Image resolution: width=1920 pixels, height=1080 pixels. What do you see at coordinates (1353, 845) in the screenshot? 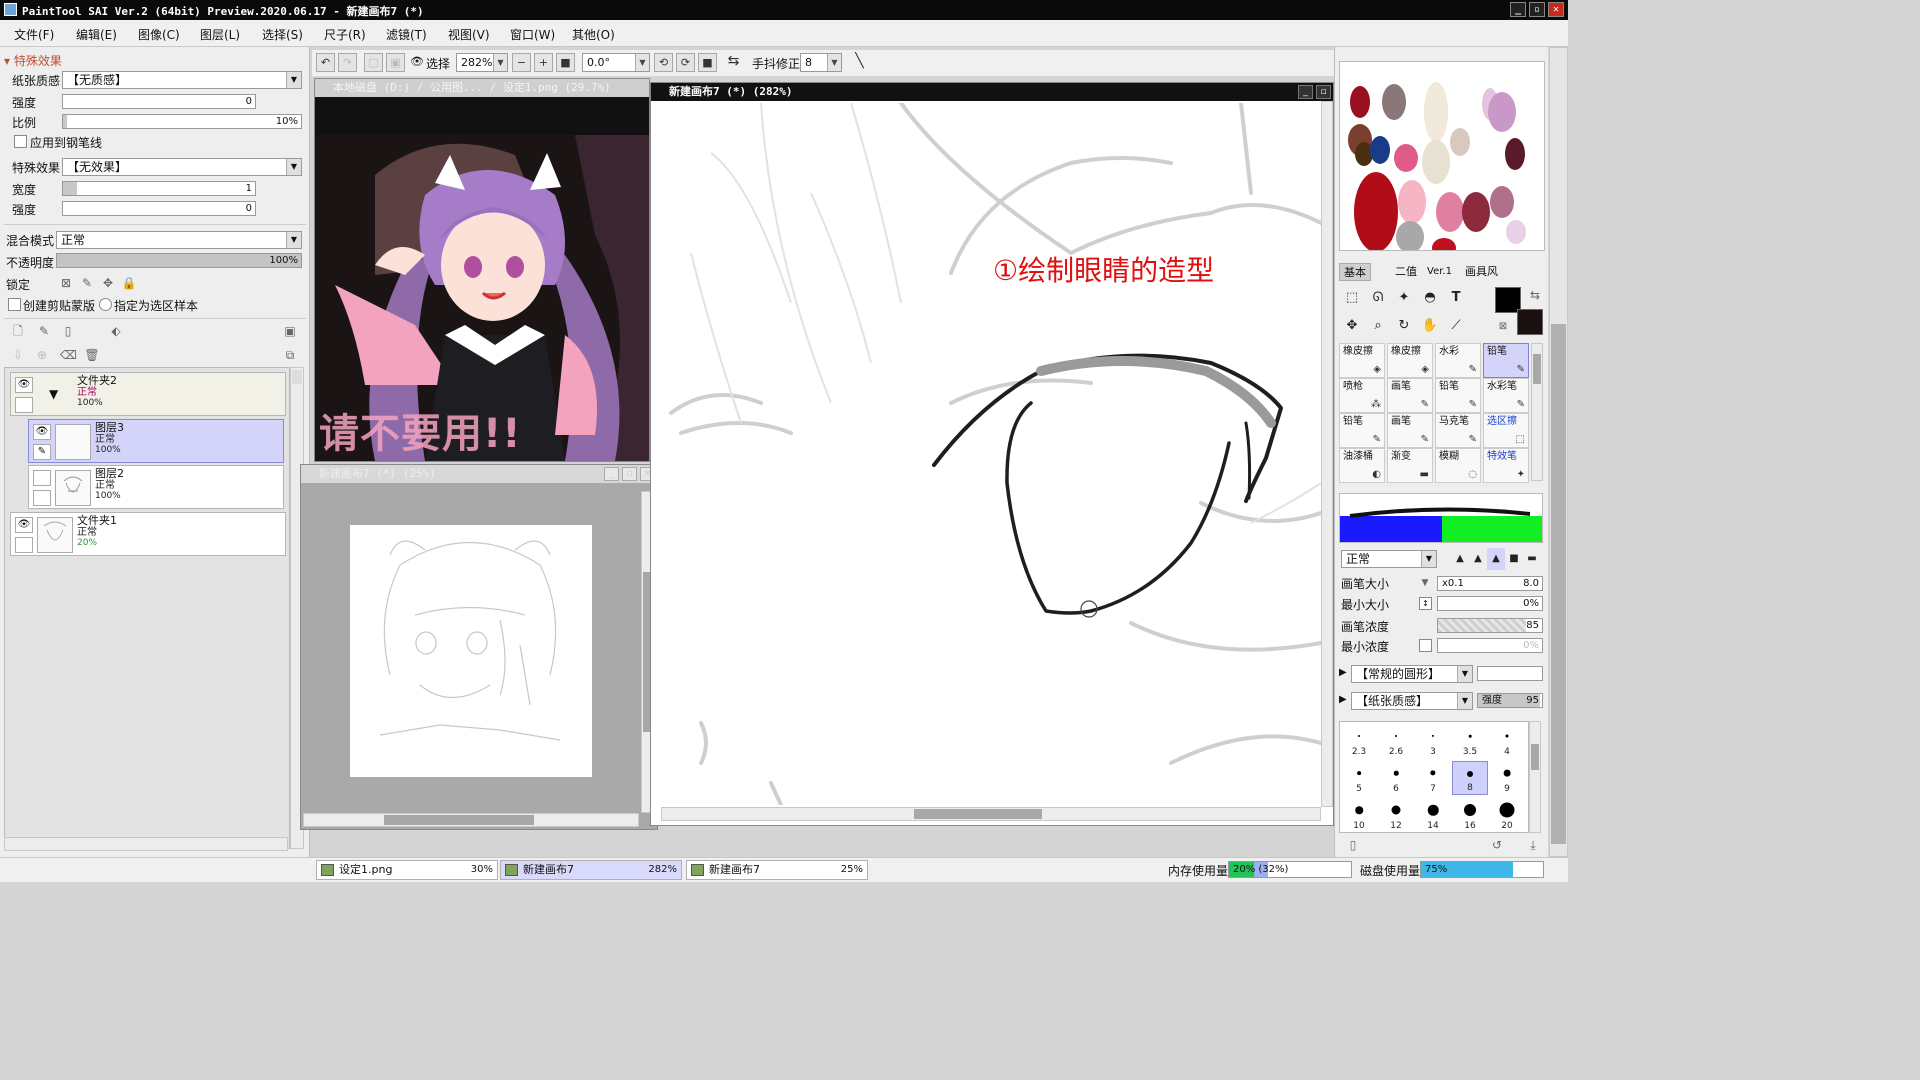
I see `trash-small-icon: ▯` at bounding box center [1353, 845].